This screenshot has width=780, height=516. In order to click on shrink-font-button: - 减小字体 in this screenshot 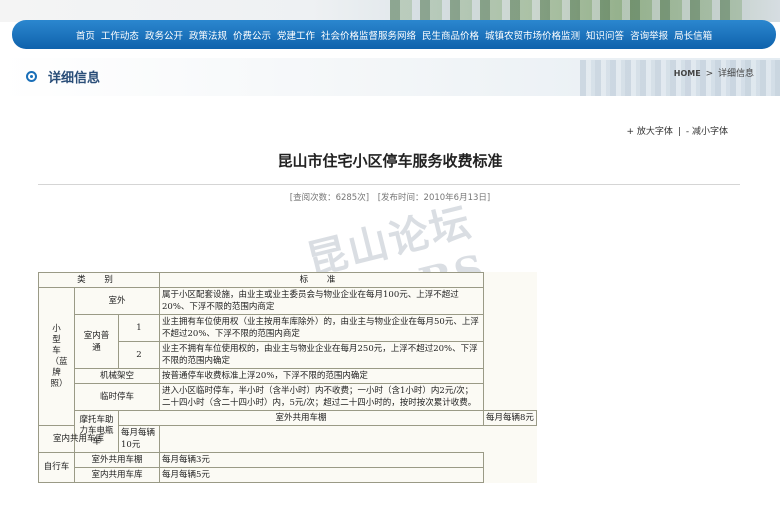, I will do `click(707, 132)`.